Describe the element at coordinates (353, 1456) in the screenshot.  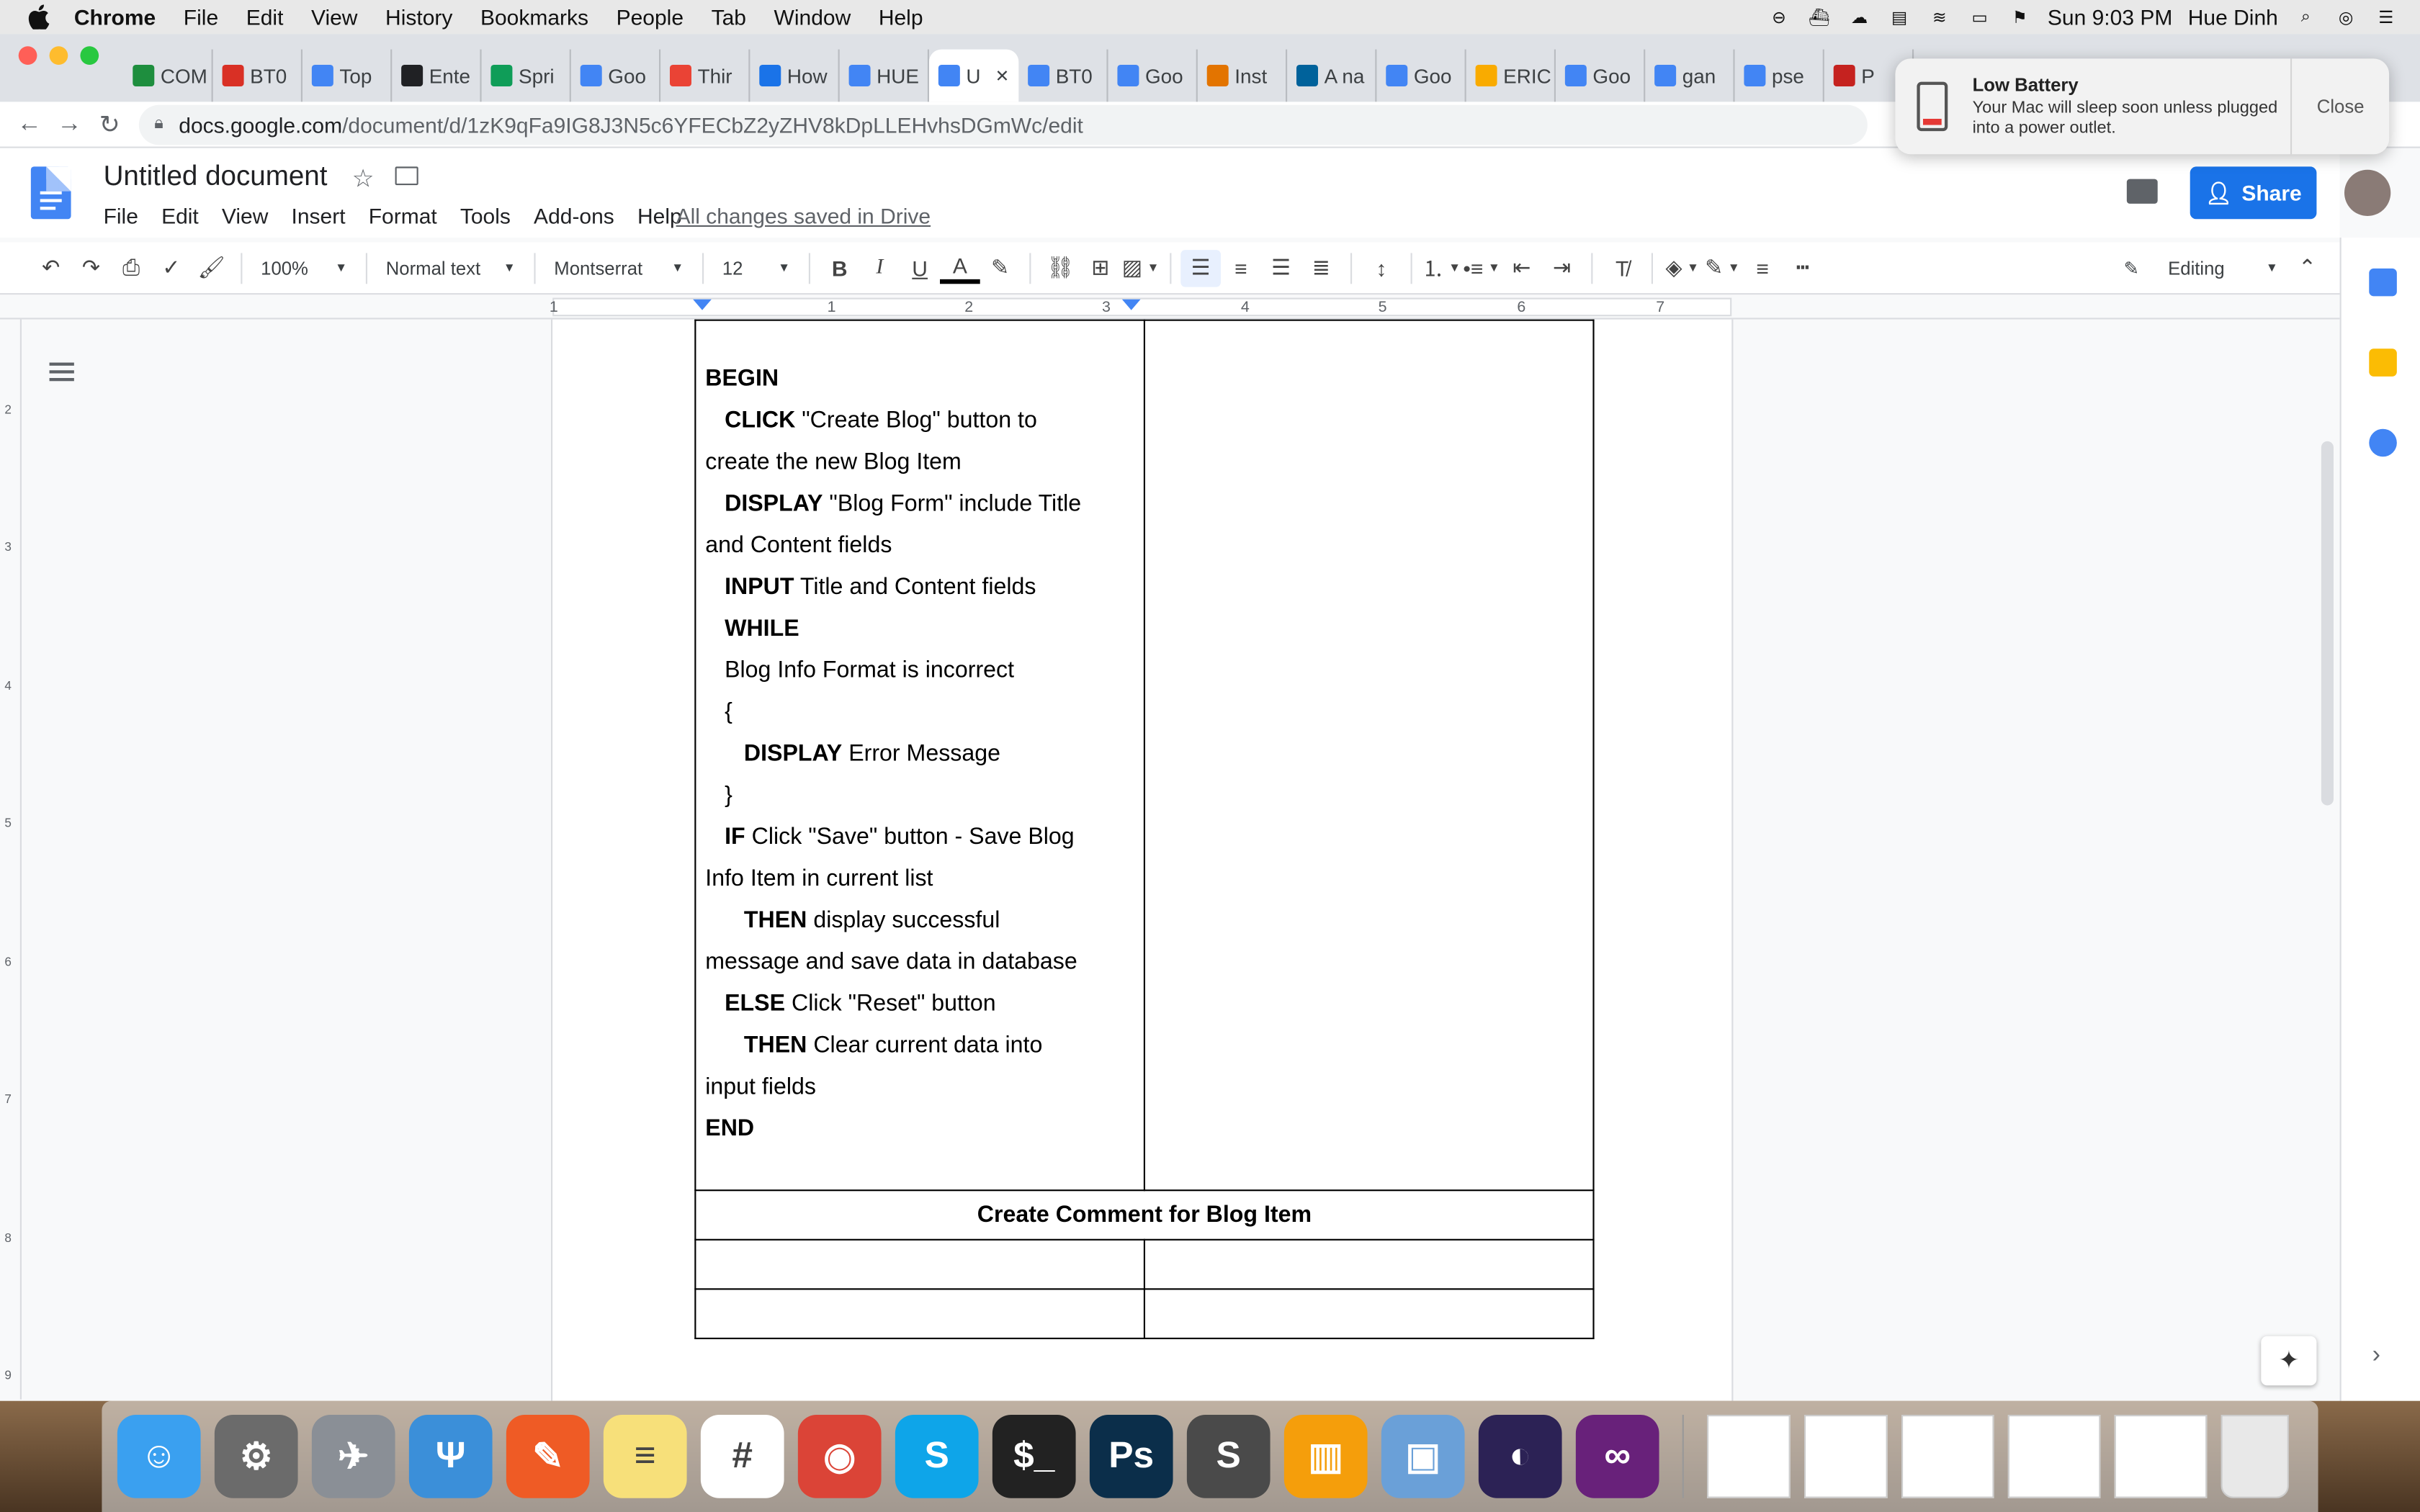
I see `dock-launchpad-icon: ✈` at that location.